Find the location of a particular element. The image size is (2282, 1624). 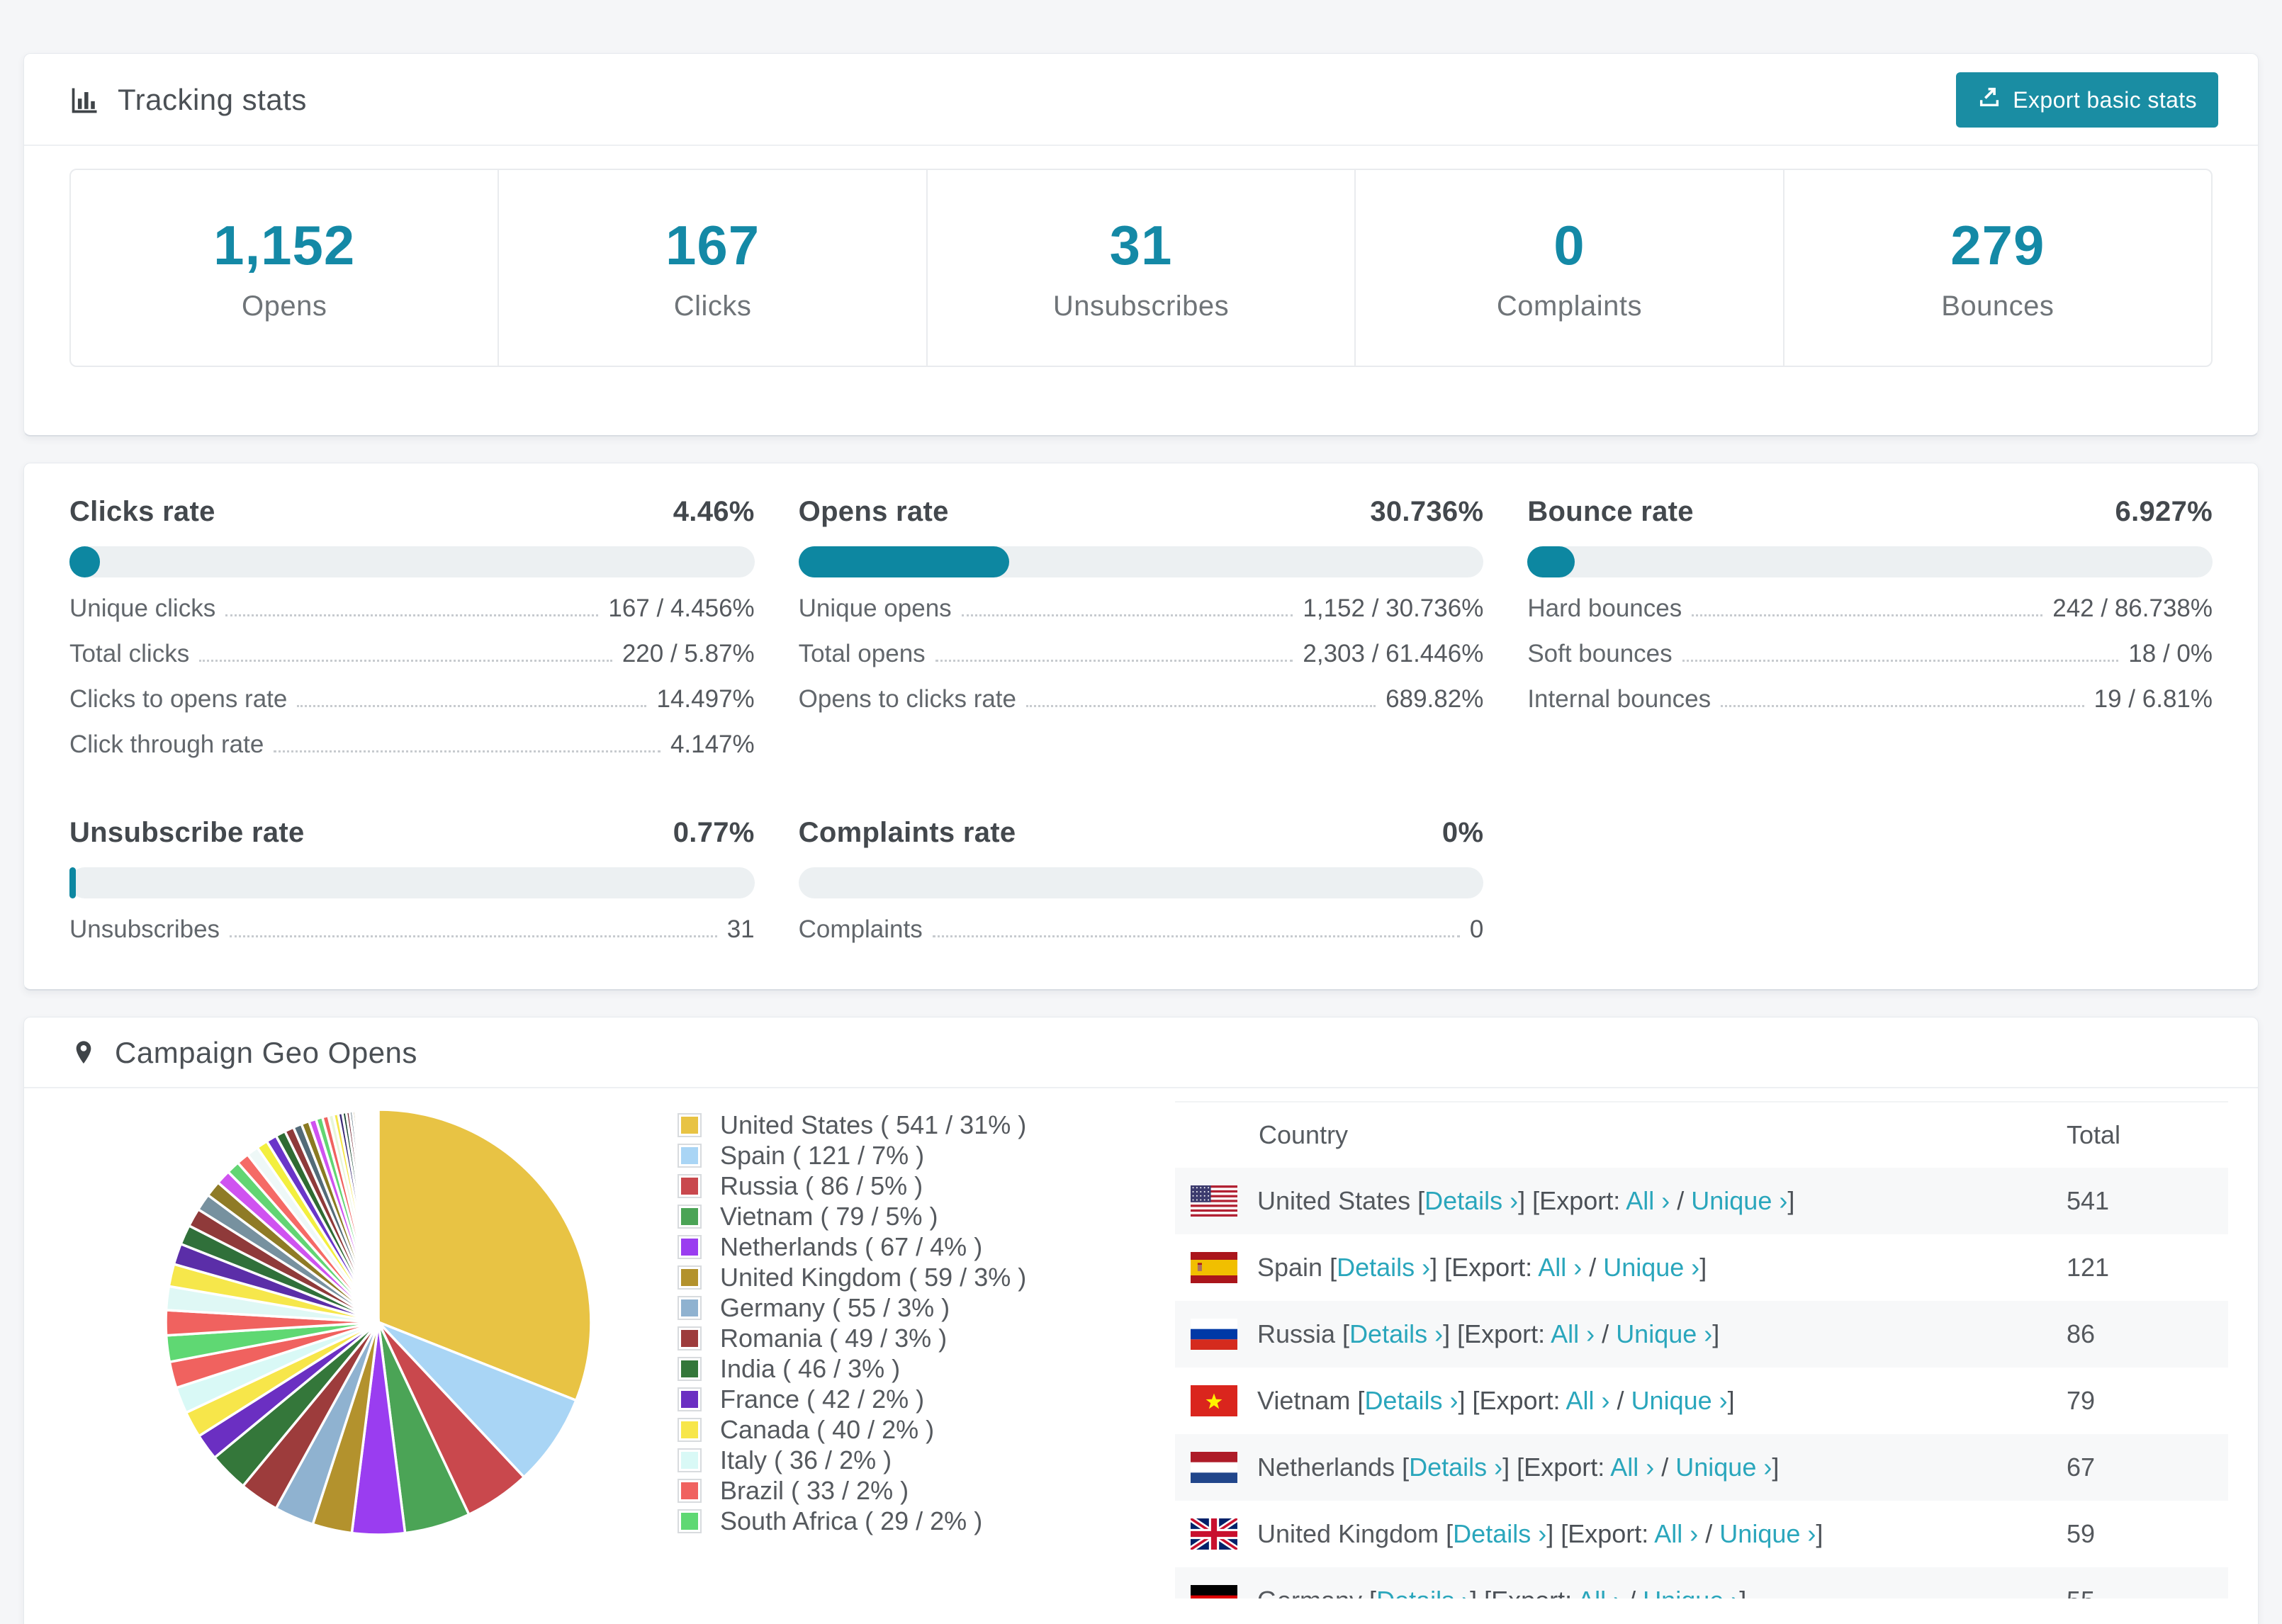

rate-stat-row: Opens to clicks rate 689.82% is located at coordinates (1142, 700).